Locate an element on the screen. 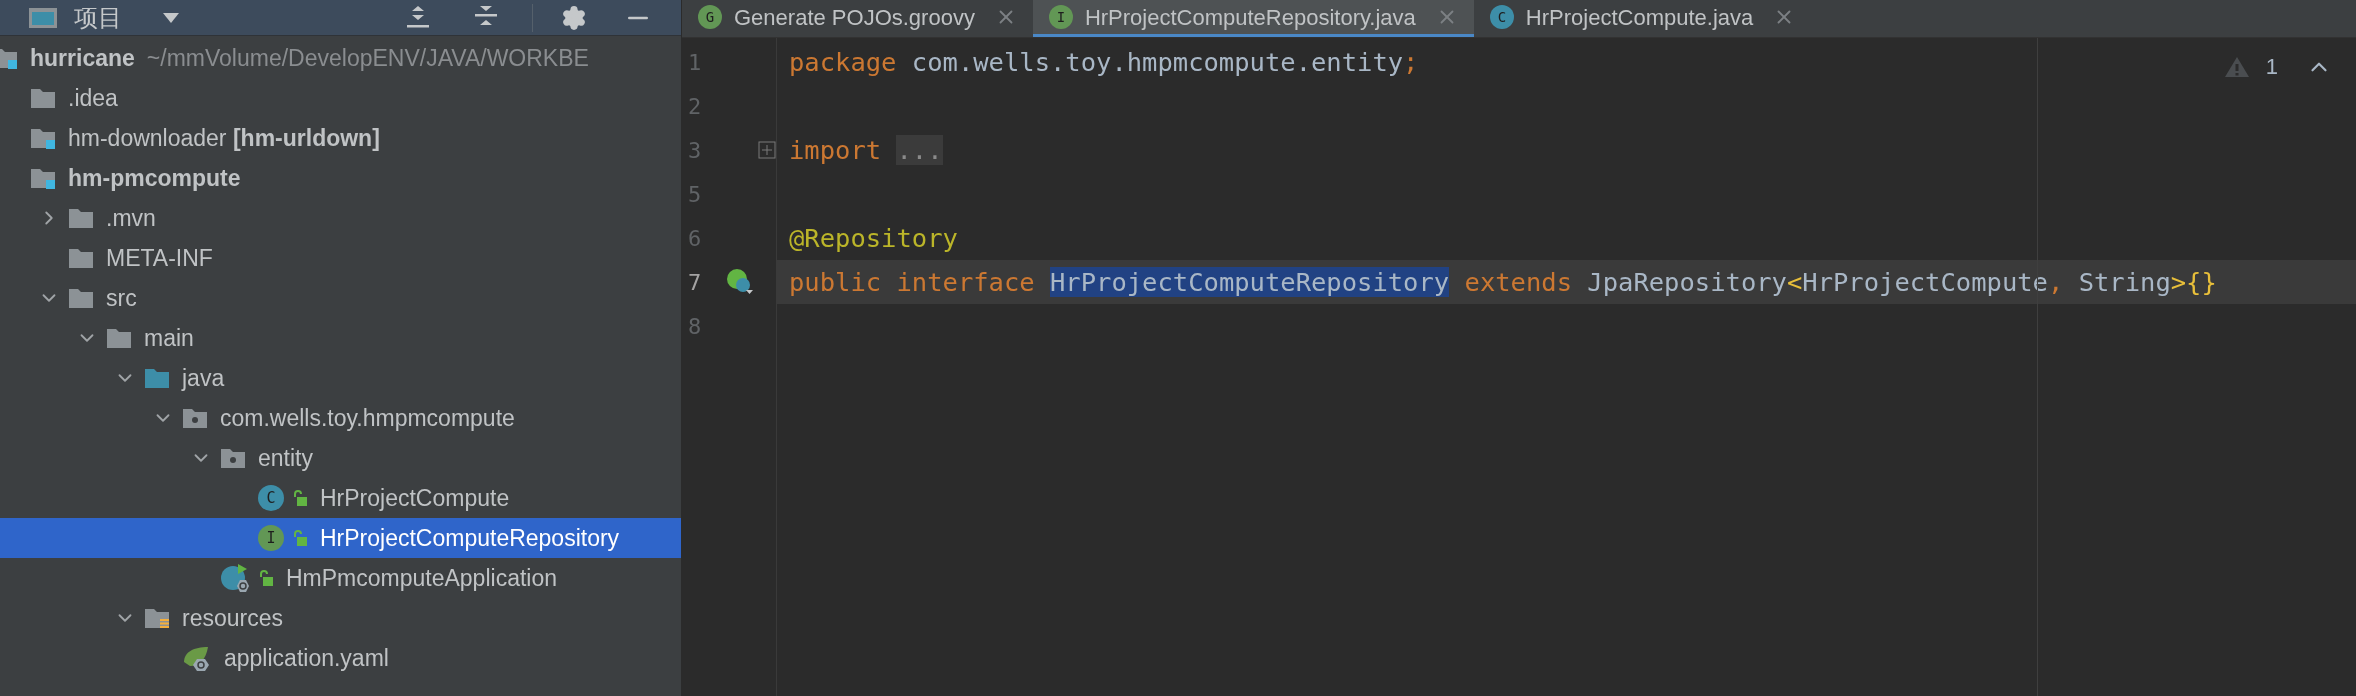 The width and height of the screenshot is (2356, 696). file-type-icon: G is located at coordinates (710, 17).